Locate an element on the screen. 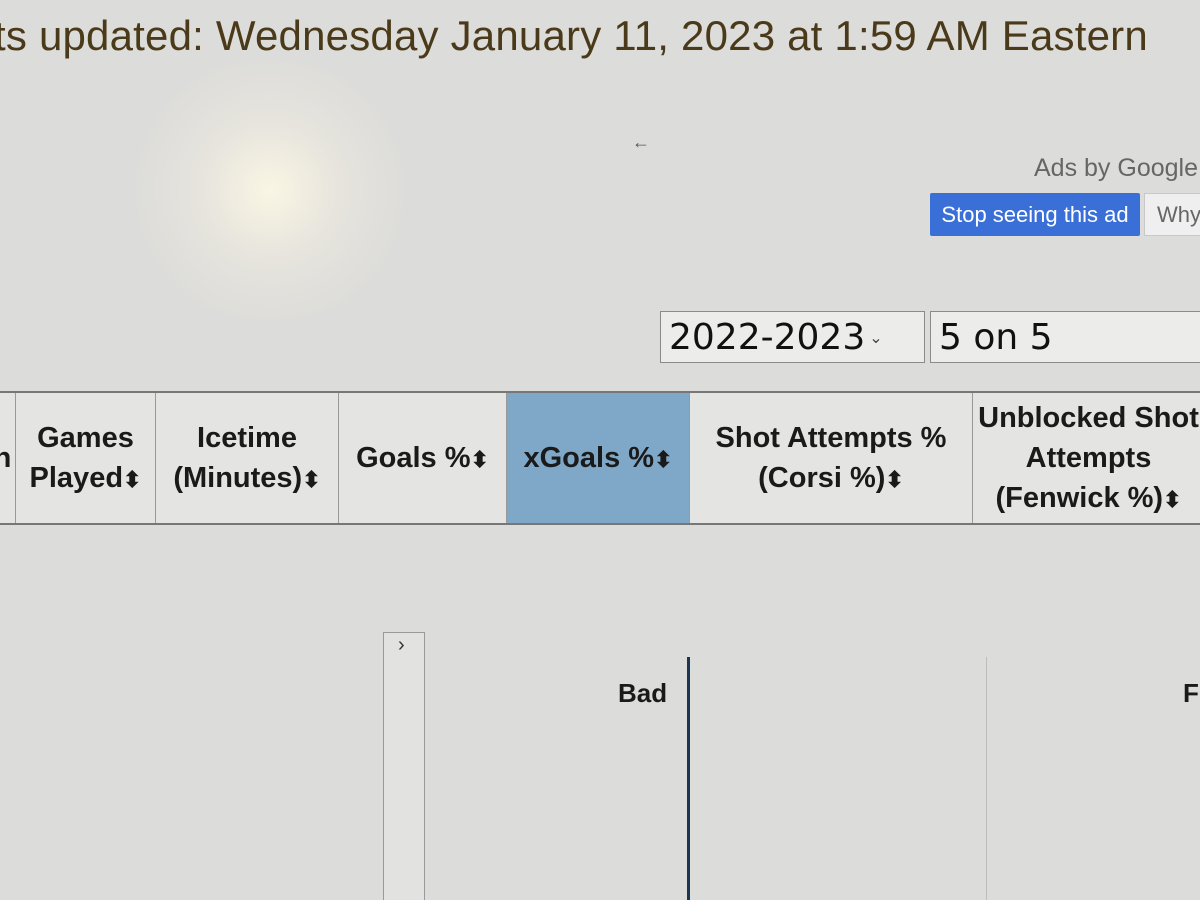 This screenshot has height=900, width=1200. column-header-label: Unblocked Shot Attempts (Fenwick %)⬍ is located at coordinates (1088, 457).